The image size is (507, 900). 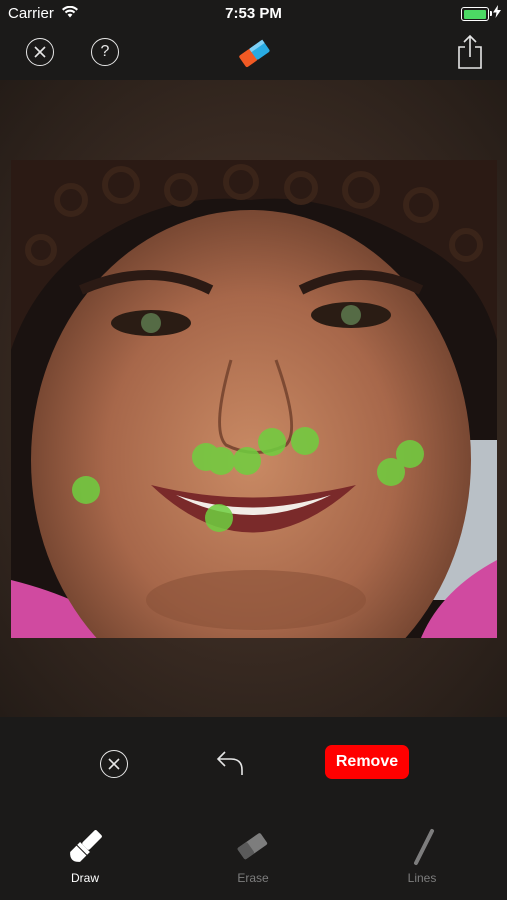 What do you see at coordinates (84, 878) in the screenshot?
I see `tool-draw-label: Draw` at bounding box center [84, 878].